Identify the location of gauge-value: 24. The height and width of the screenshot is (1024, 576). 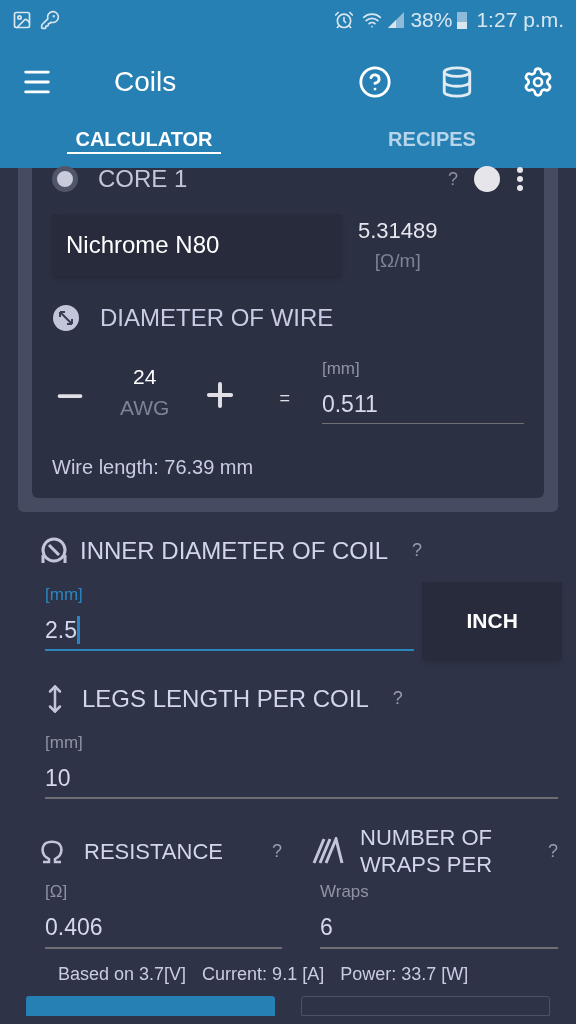
(145, 376).